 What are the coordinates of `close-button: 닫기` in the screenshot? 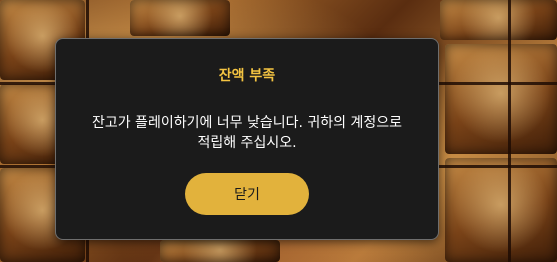 It's located at (247, 194).